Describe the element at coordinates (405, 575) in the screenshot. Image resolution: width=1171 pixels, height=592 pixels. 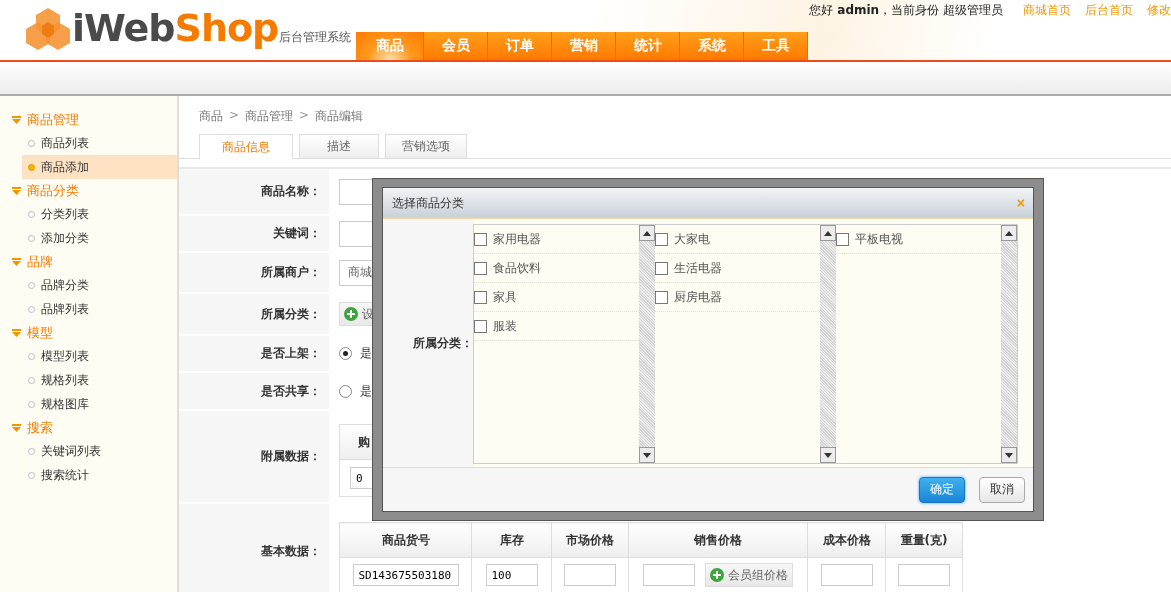
I see `input-field: SD143675503180` at that location.